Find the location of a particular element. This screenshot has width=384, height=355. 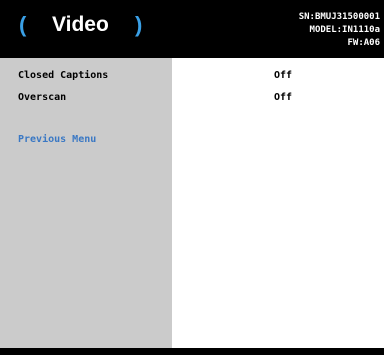

menu-item-overscan: Overscan is located at coordinates (42, 97).